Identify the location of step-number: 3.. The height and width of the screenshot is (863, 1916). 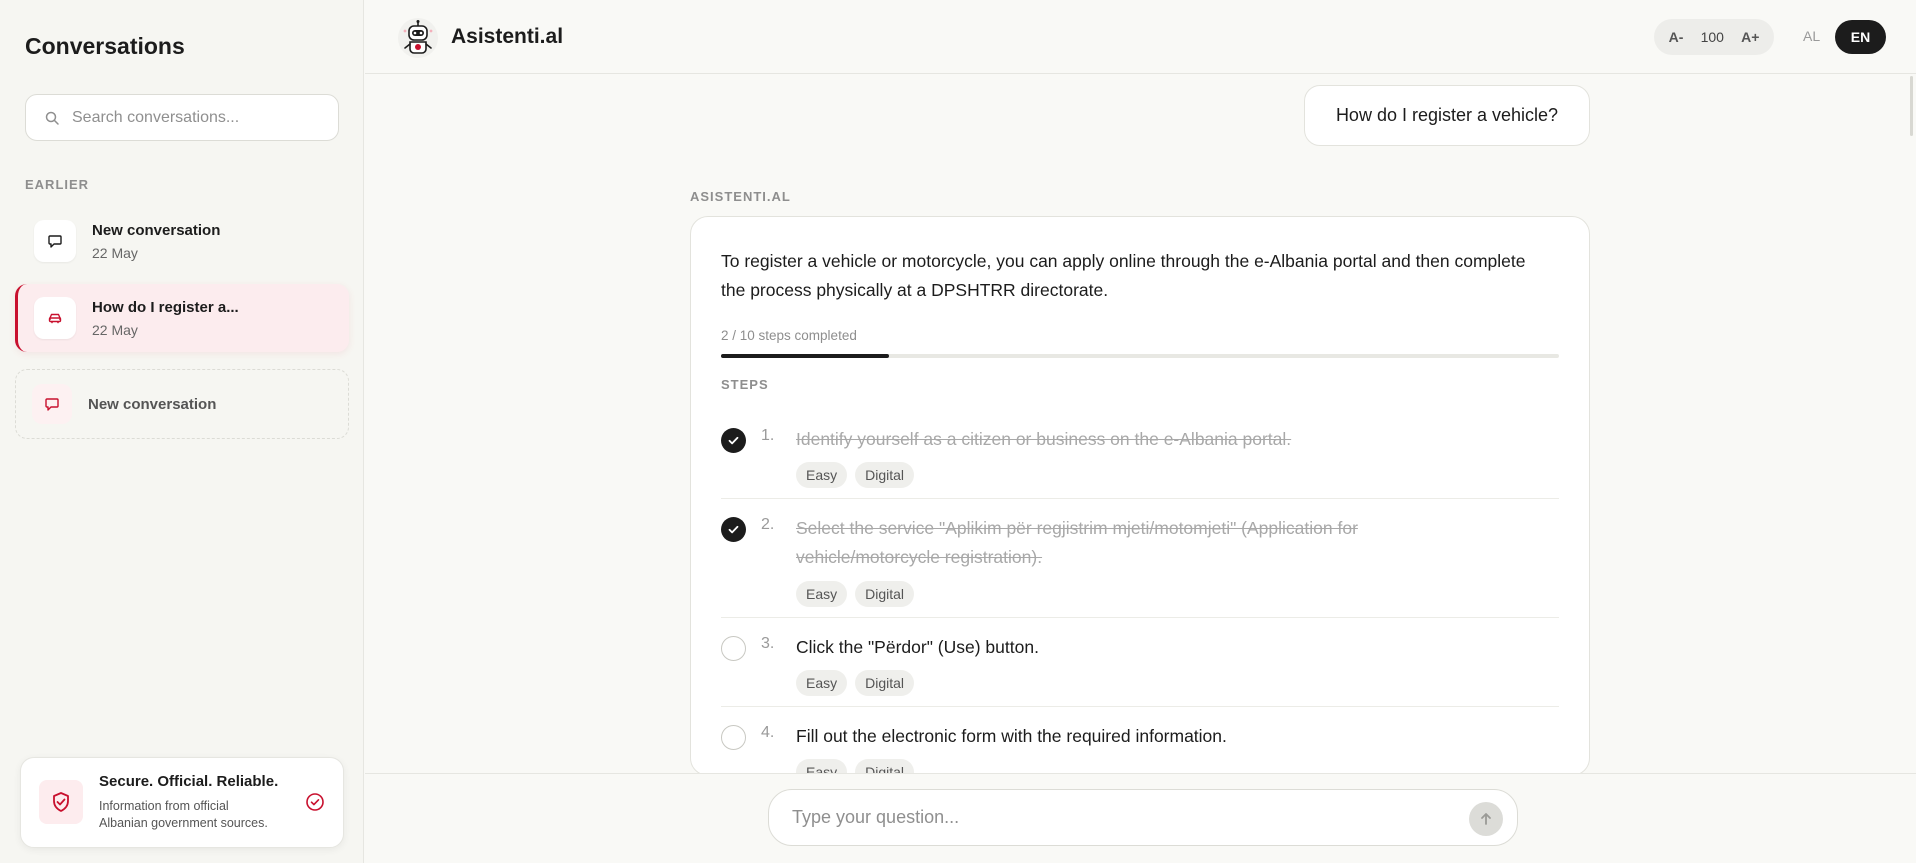
(768, 643).